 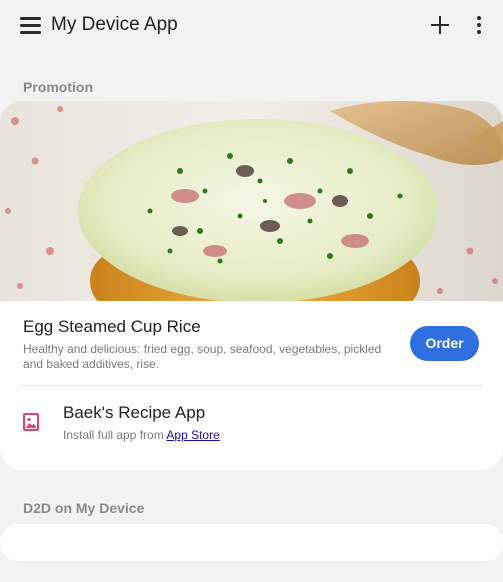 I want to click on add-icon, so click(x=440, y=25).